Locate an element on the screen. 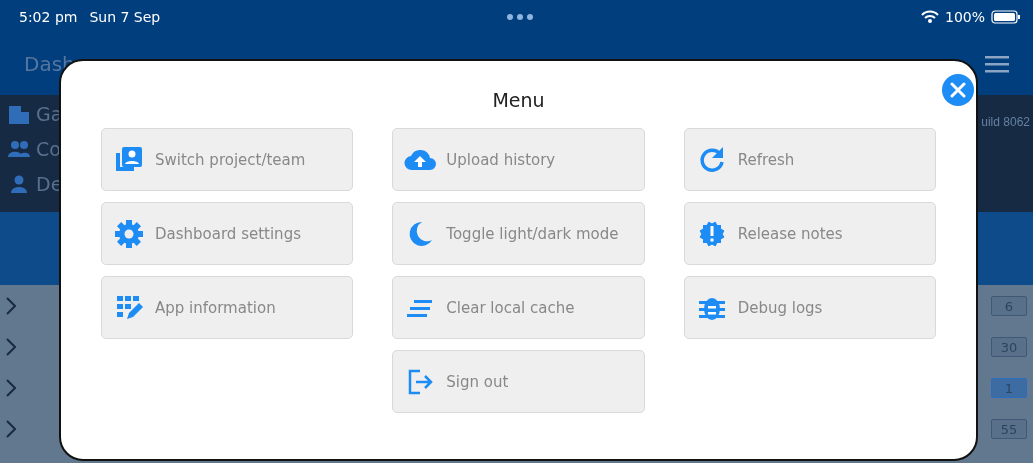 The height and width of the screenshot is (463, 1033). menu-button: Debug logs is located at coordinates (809, 307).